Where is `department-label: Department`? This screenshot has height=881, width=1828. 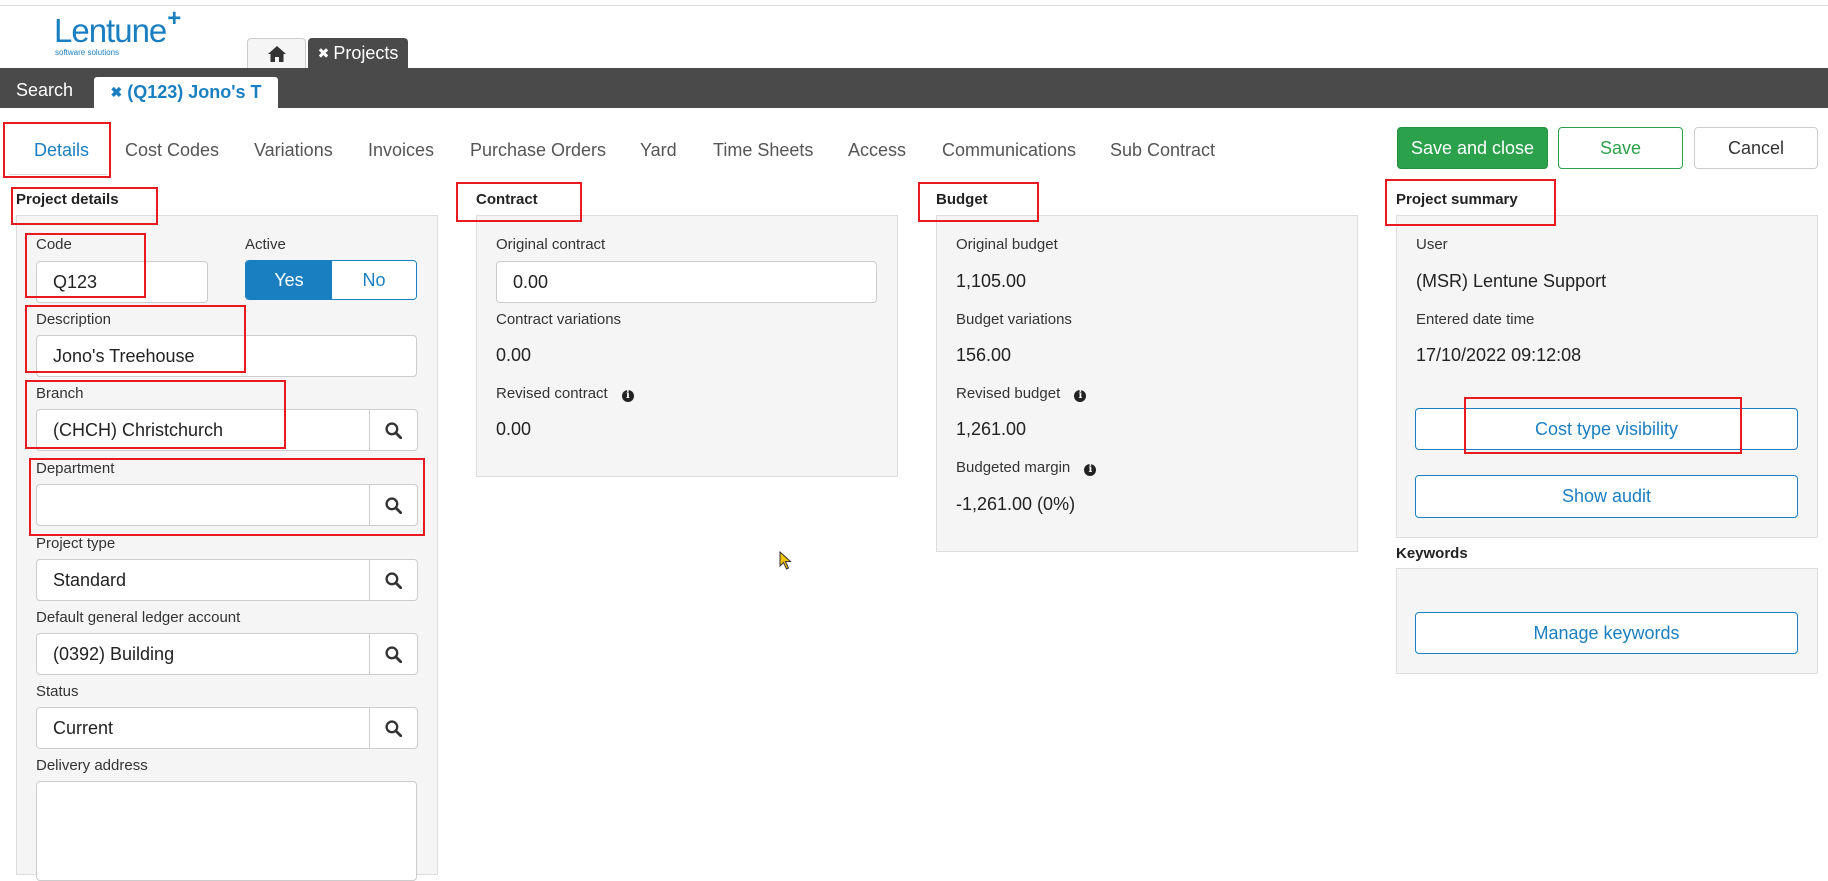 department-label: Department is located at coordinates (75, 468).